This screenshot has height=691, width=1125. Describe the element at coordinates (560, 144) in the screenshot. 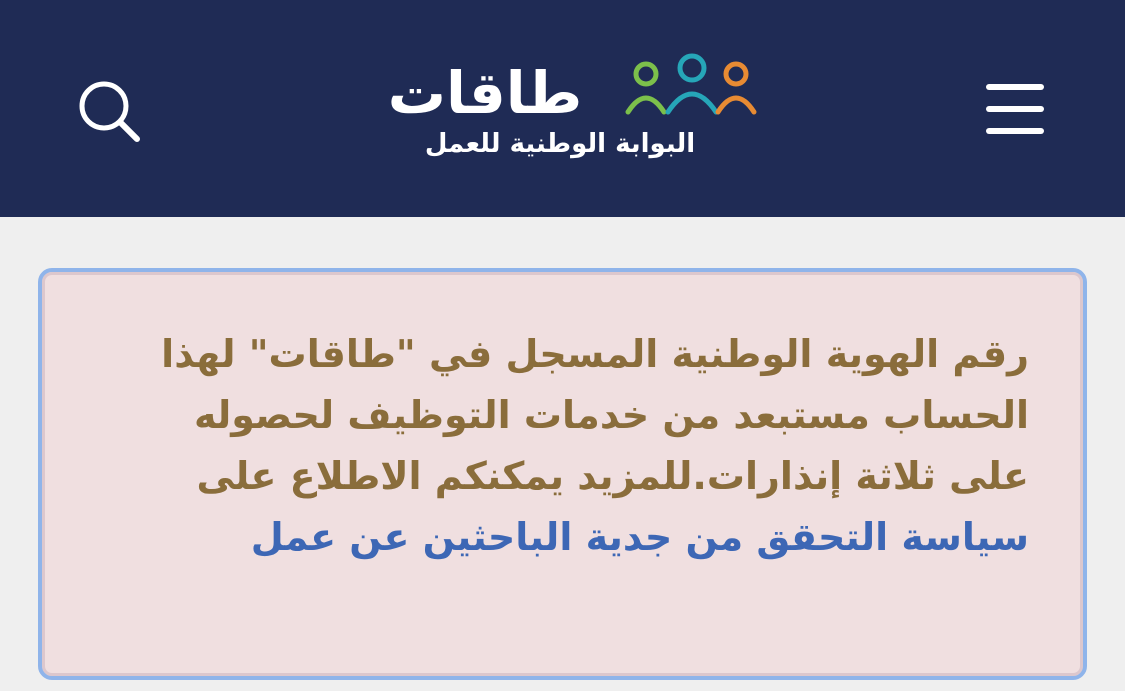

I see `logo-tagline: البوابة الوطنية للعمل` at that location.